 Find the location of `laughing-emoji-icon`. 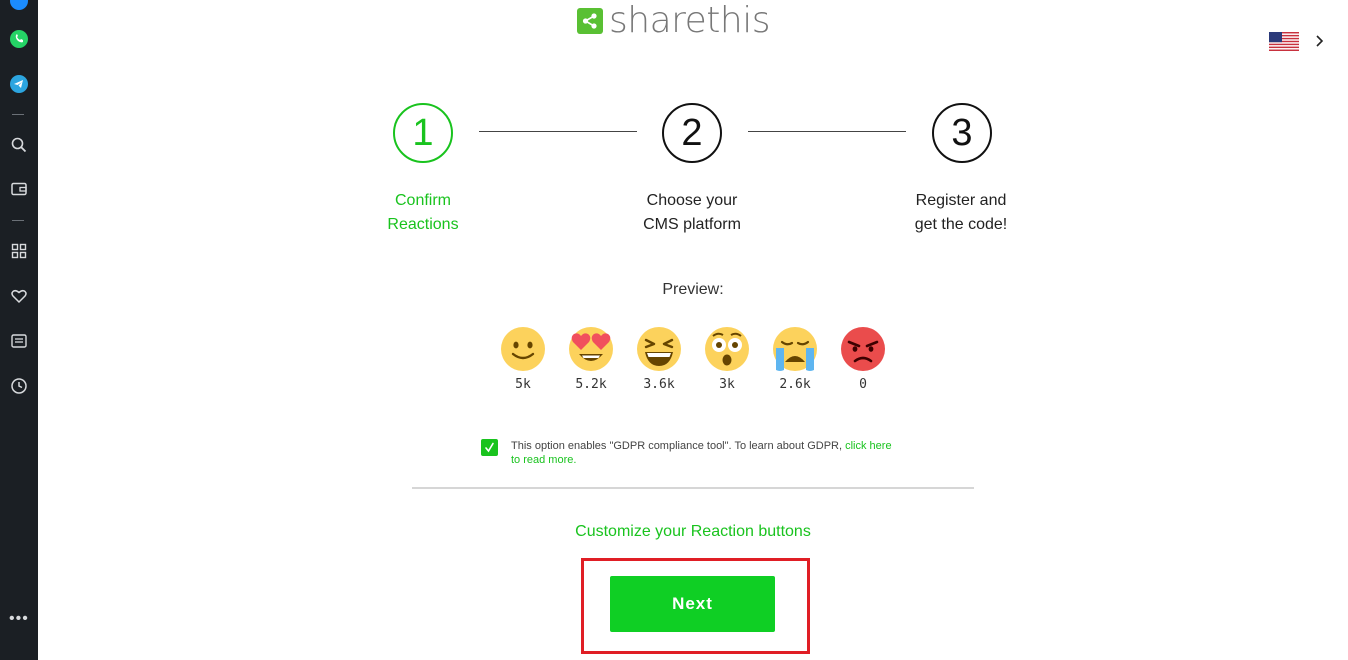

laughing-emoji-icon is located at coordinates (659, 349).